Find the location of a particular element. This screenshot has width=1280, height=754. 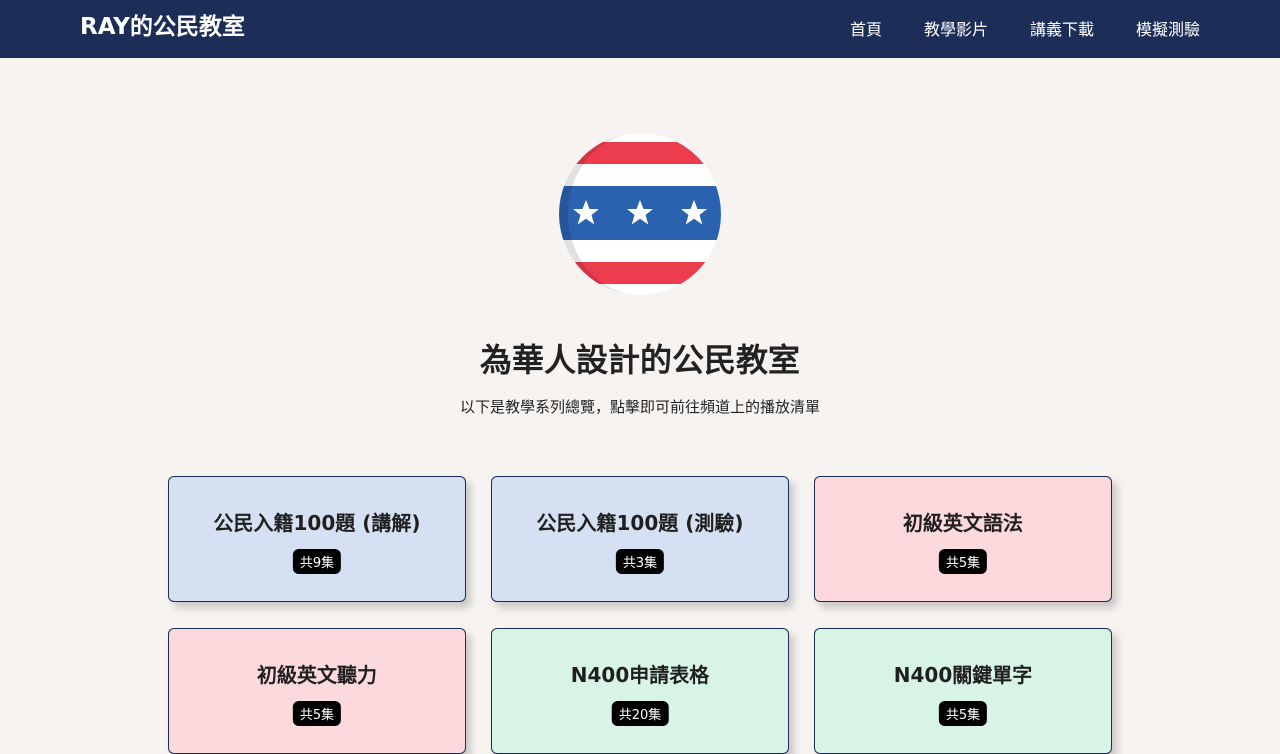

episode-count-badge: 共20集 is located at coordinates (640, 713).